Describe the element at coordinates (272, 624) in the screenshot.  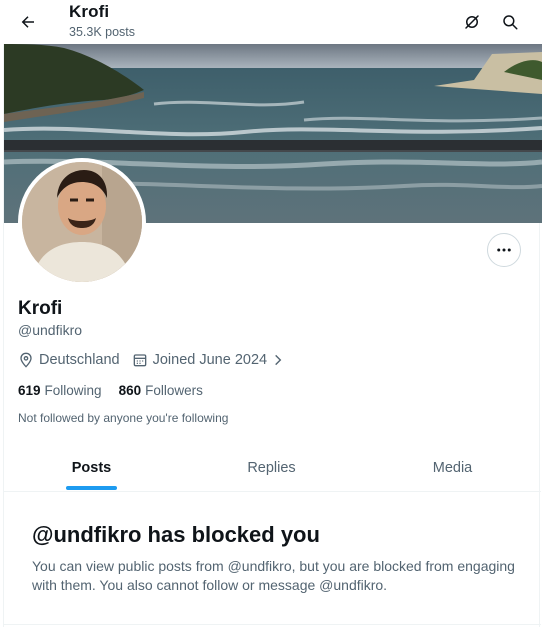
I see `bottom-divider` at that location.